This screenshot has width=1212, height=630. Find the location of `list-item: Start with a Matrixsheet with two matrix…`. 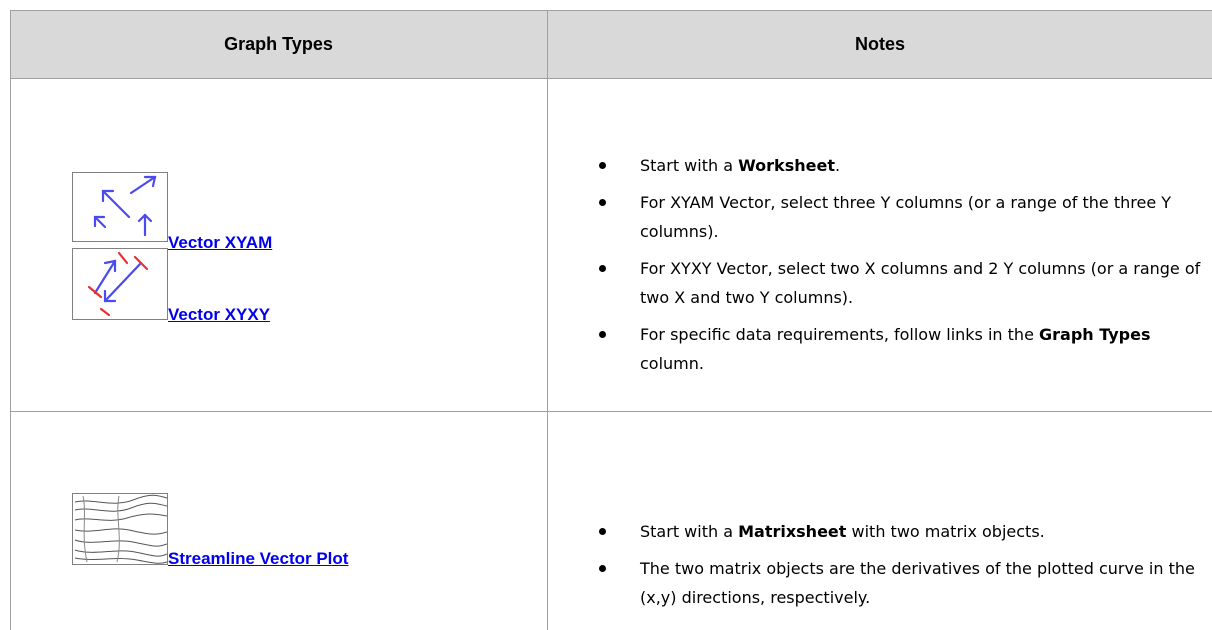

list-item: Start with a Matrixsheet with two matrix… is located at coordinates (899, 531).